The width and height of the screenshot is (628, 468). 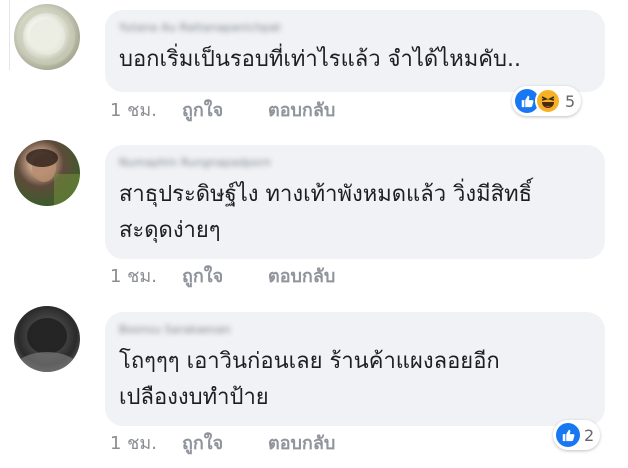 I want to click on haha-icon, so click(x=548, y=101).